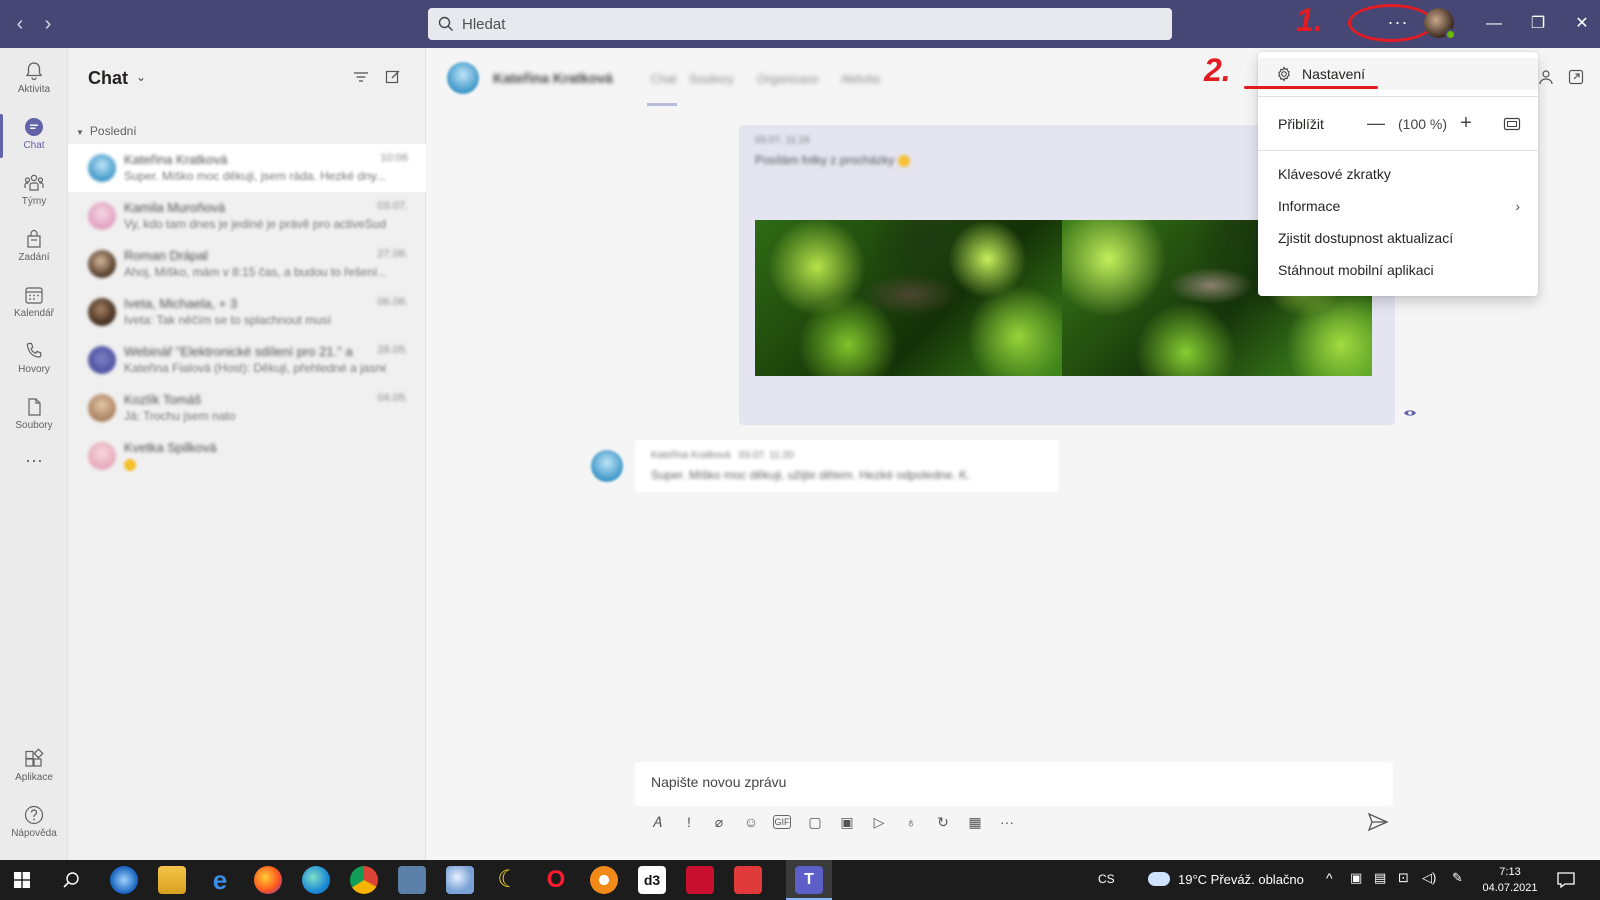 Image resolution: width=1600 pixels, height=900 pixels. I want to click on pdf-editor-icon, so click(748, 880).